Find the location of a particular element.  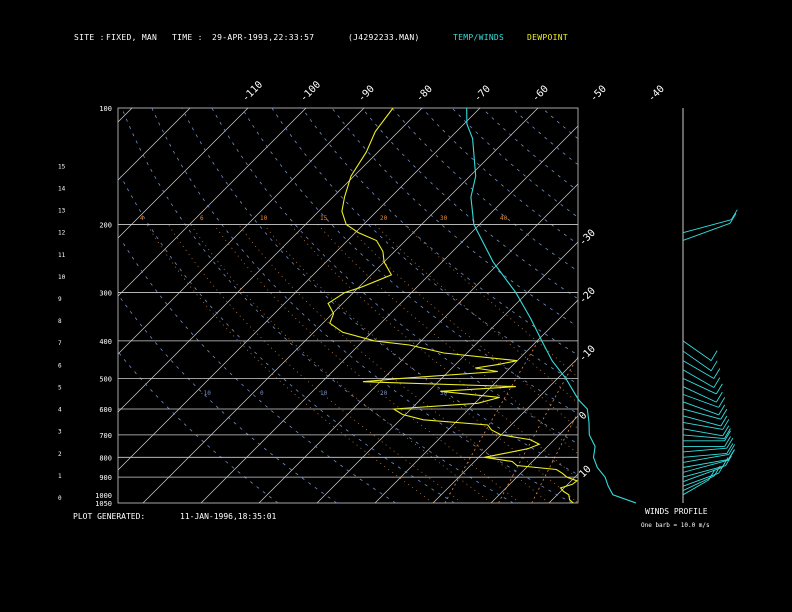

plot-generated-value: 11-JAN-1996,18:35:01 is located at coordinates (228, 516).